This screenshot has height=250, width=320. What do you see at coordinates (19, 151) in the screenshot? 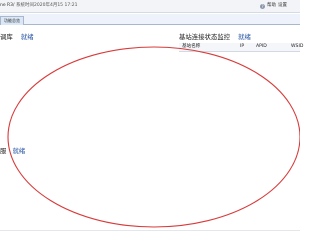
I see `left-bottom-status-badge: 就绪` at bounding box center [19, 151].